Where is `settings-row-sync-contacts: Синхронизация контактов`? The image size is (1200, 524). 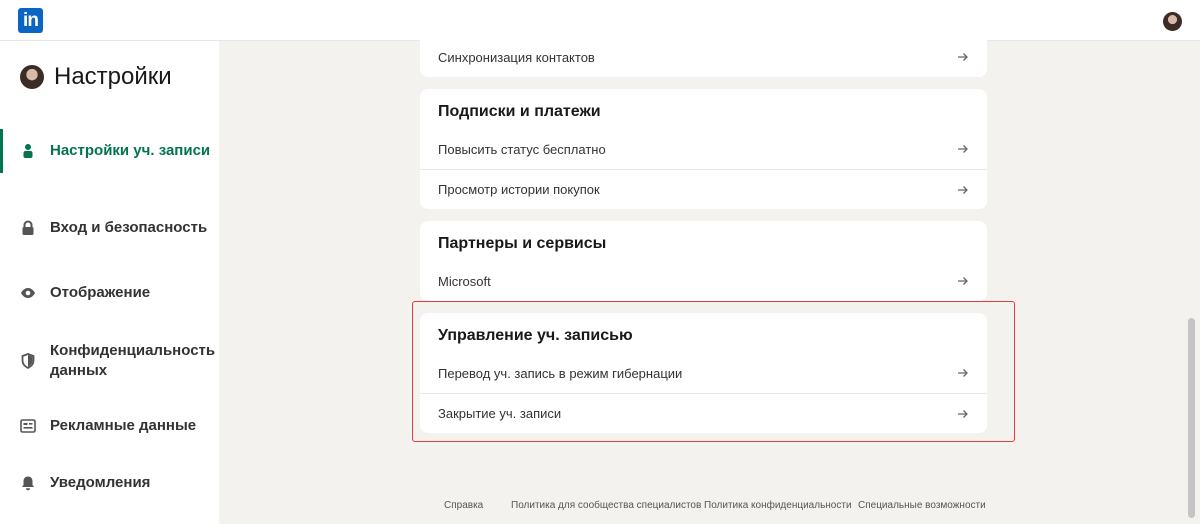 settings-row-sync-contacts: Синхронизация контактов is located at coordinates (703, 57).